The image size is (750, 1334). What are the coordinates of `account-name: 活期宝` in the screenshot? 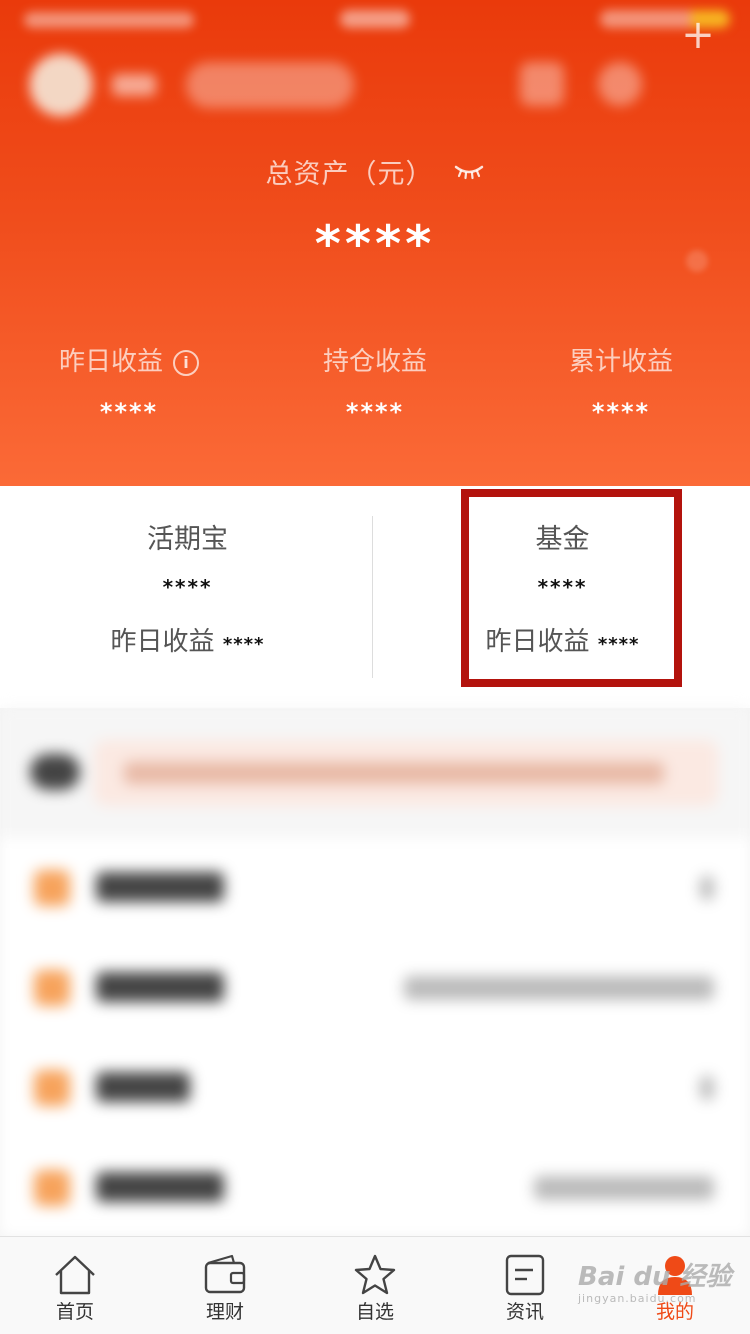 It's located at (187, 539).